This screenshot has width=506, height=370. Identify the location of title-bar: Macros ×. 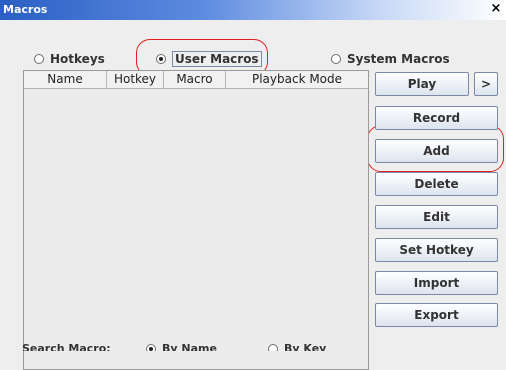
(253, 10).